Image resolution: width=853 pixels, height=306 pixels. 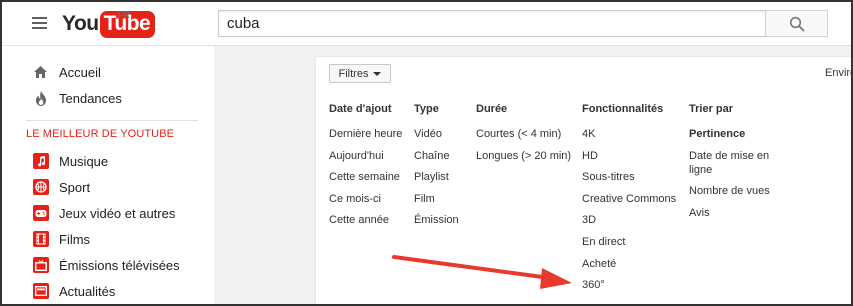 What do you see at coordinates (426, 109) in the screenshot?
I see `filter-column-title: Type` at bounding box center [426, 109].